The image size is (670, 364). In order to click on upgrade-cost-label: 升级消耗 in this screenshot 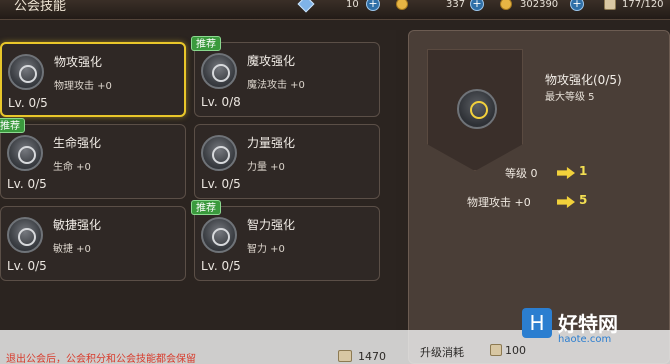, I will do `click(442, 352)`.